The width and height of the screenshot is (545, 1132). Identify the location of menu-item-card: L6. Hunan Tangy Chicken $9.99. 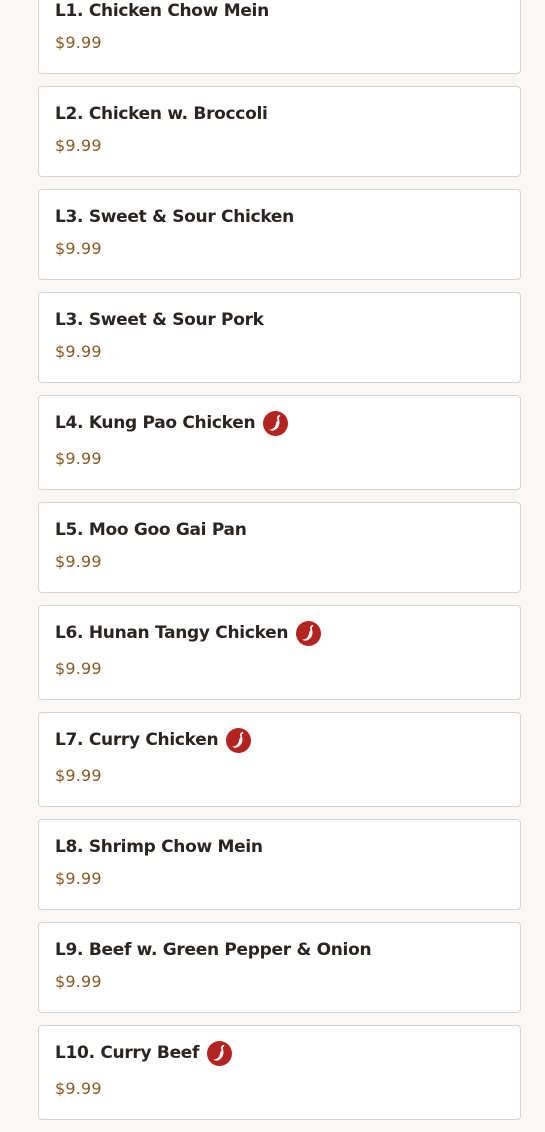
(279, 652).